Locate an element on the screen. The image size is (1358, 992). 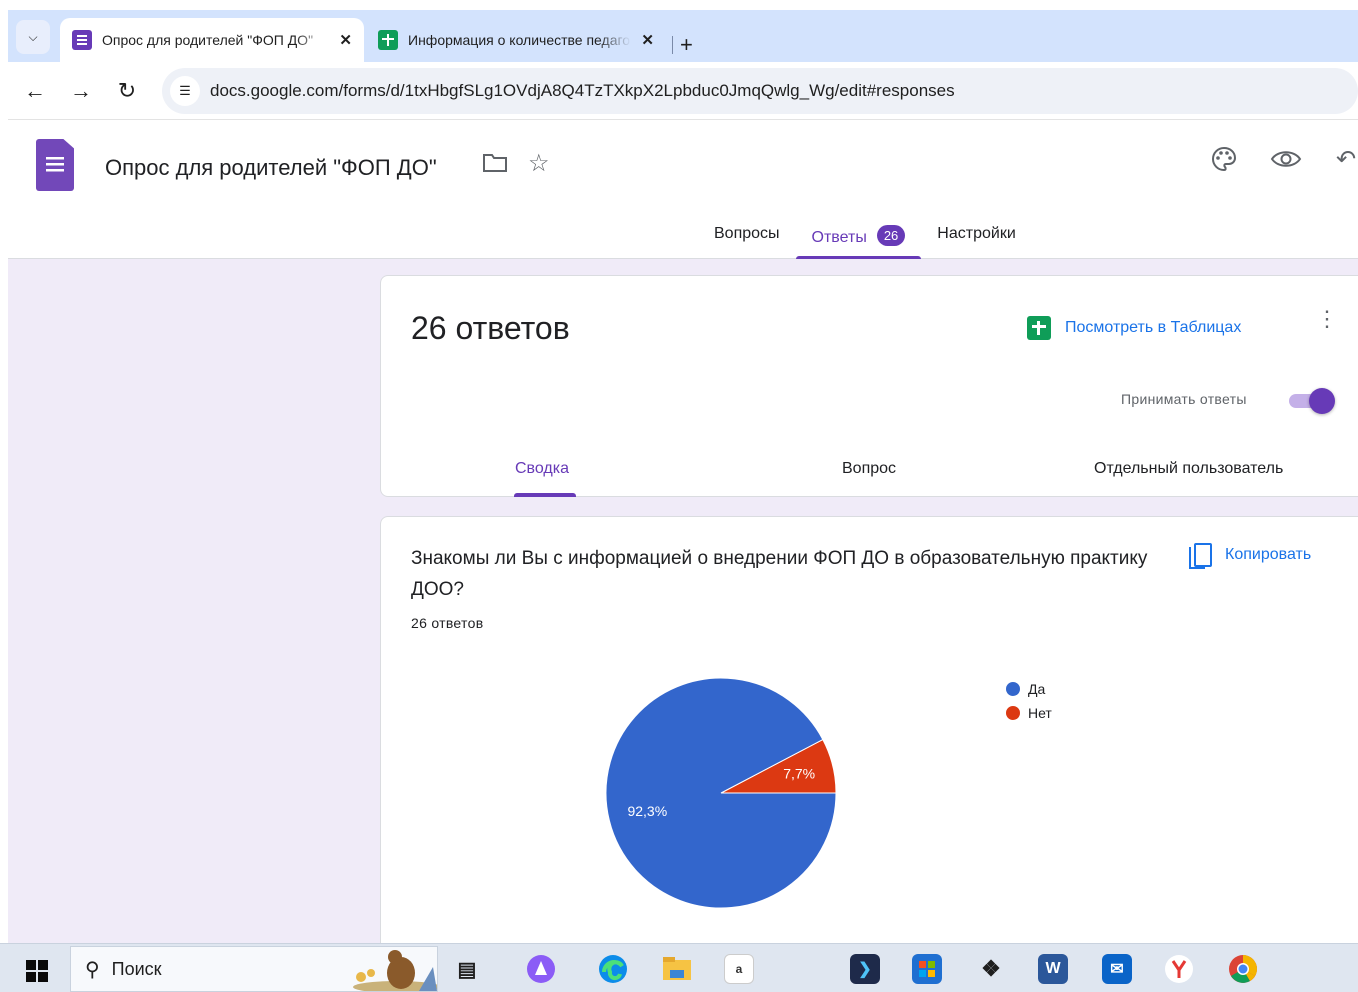
word-icon: W is located at coordinates (1053, 969).